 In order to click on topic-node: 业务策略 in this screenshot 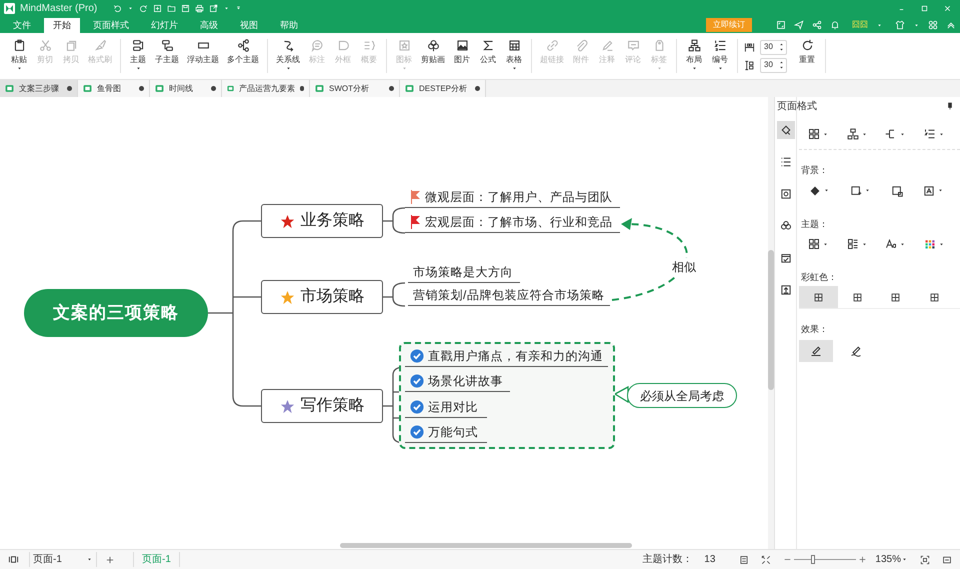, I will do `click(322, 221)`.